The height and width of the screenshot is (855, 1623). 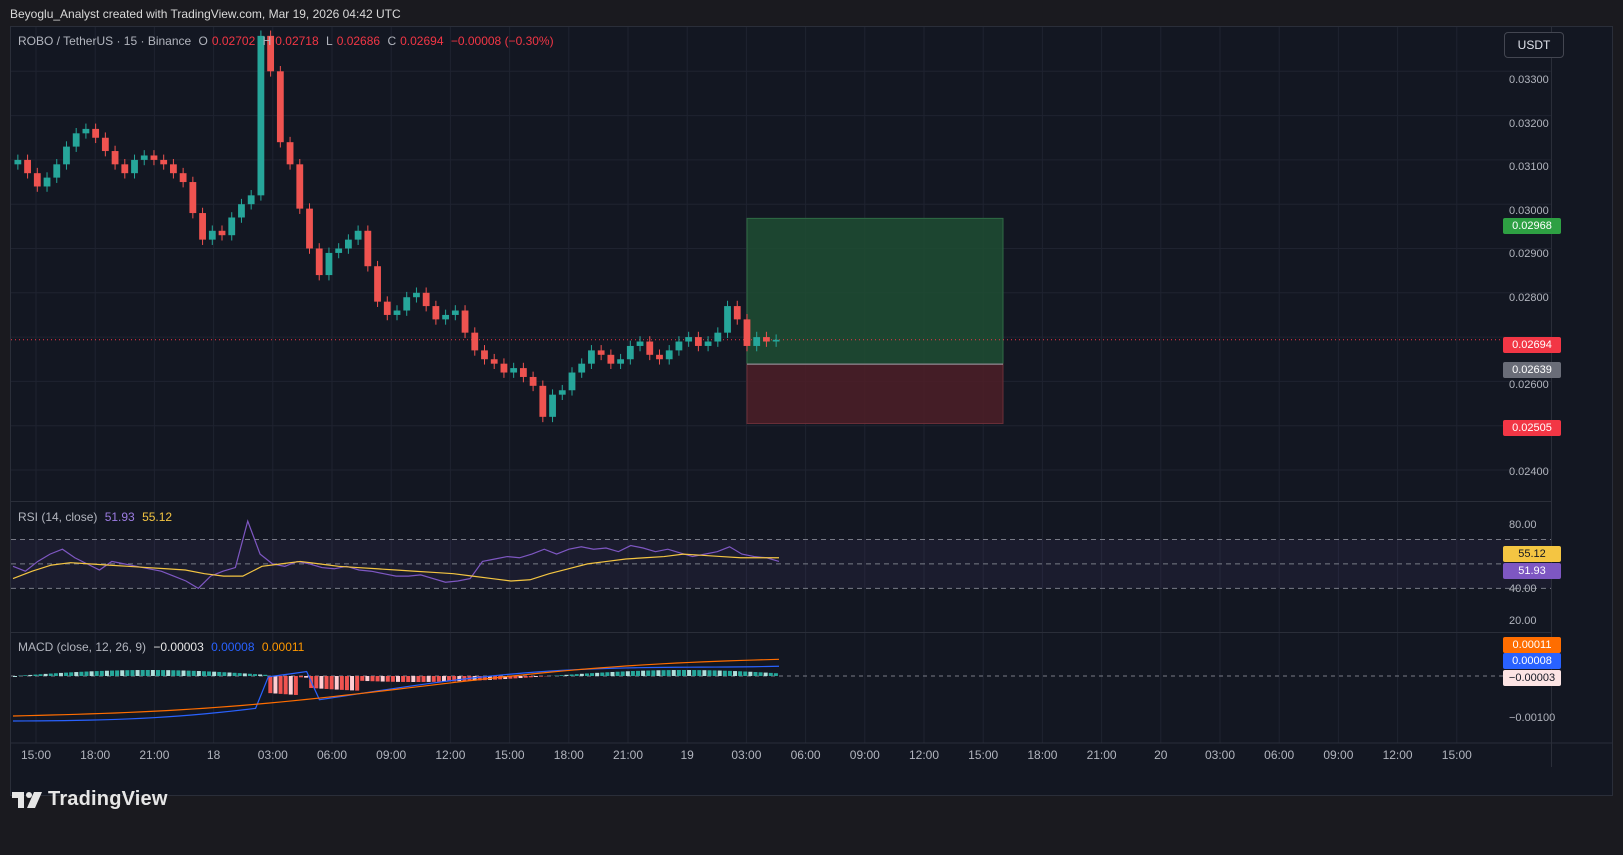 What do you see at coordinates (178, 647) in the screenshot?
I see `macd-hist-value: −0.00003` at bounding box center [178, 647].